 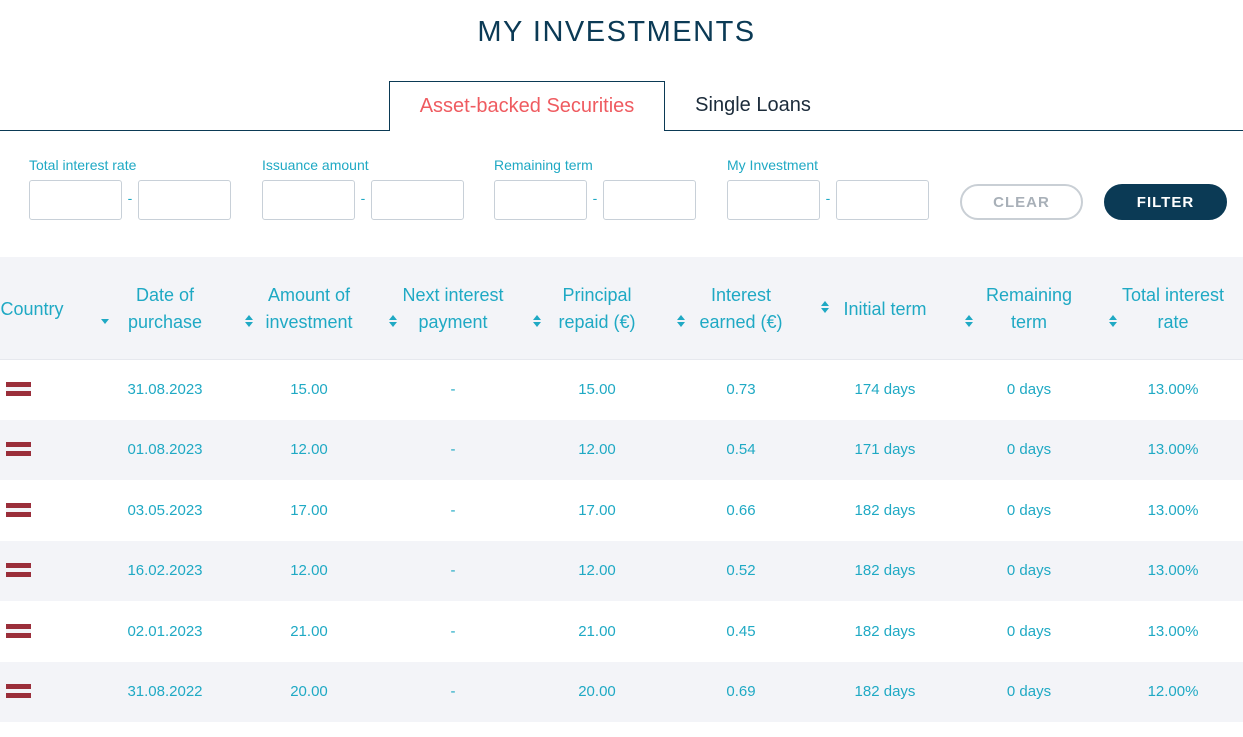 I want to click on filter-issuance-amount: Issuance amount -, so click(x=363, y=188).